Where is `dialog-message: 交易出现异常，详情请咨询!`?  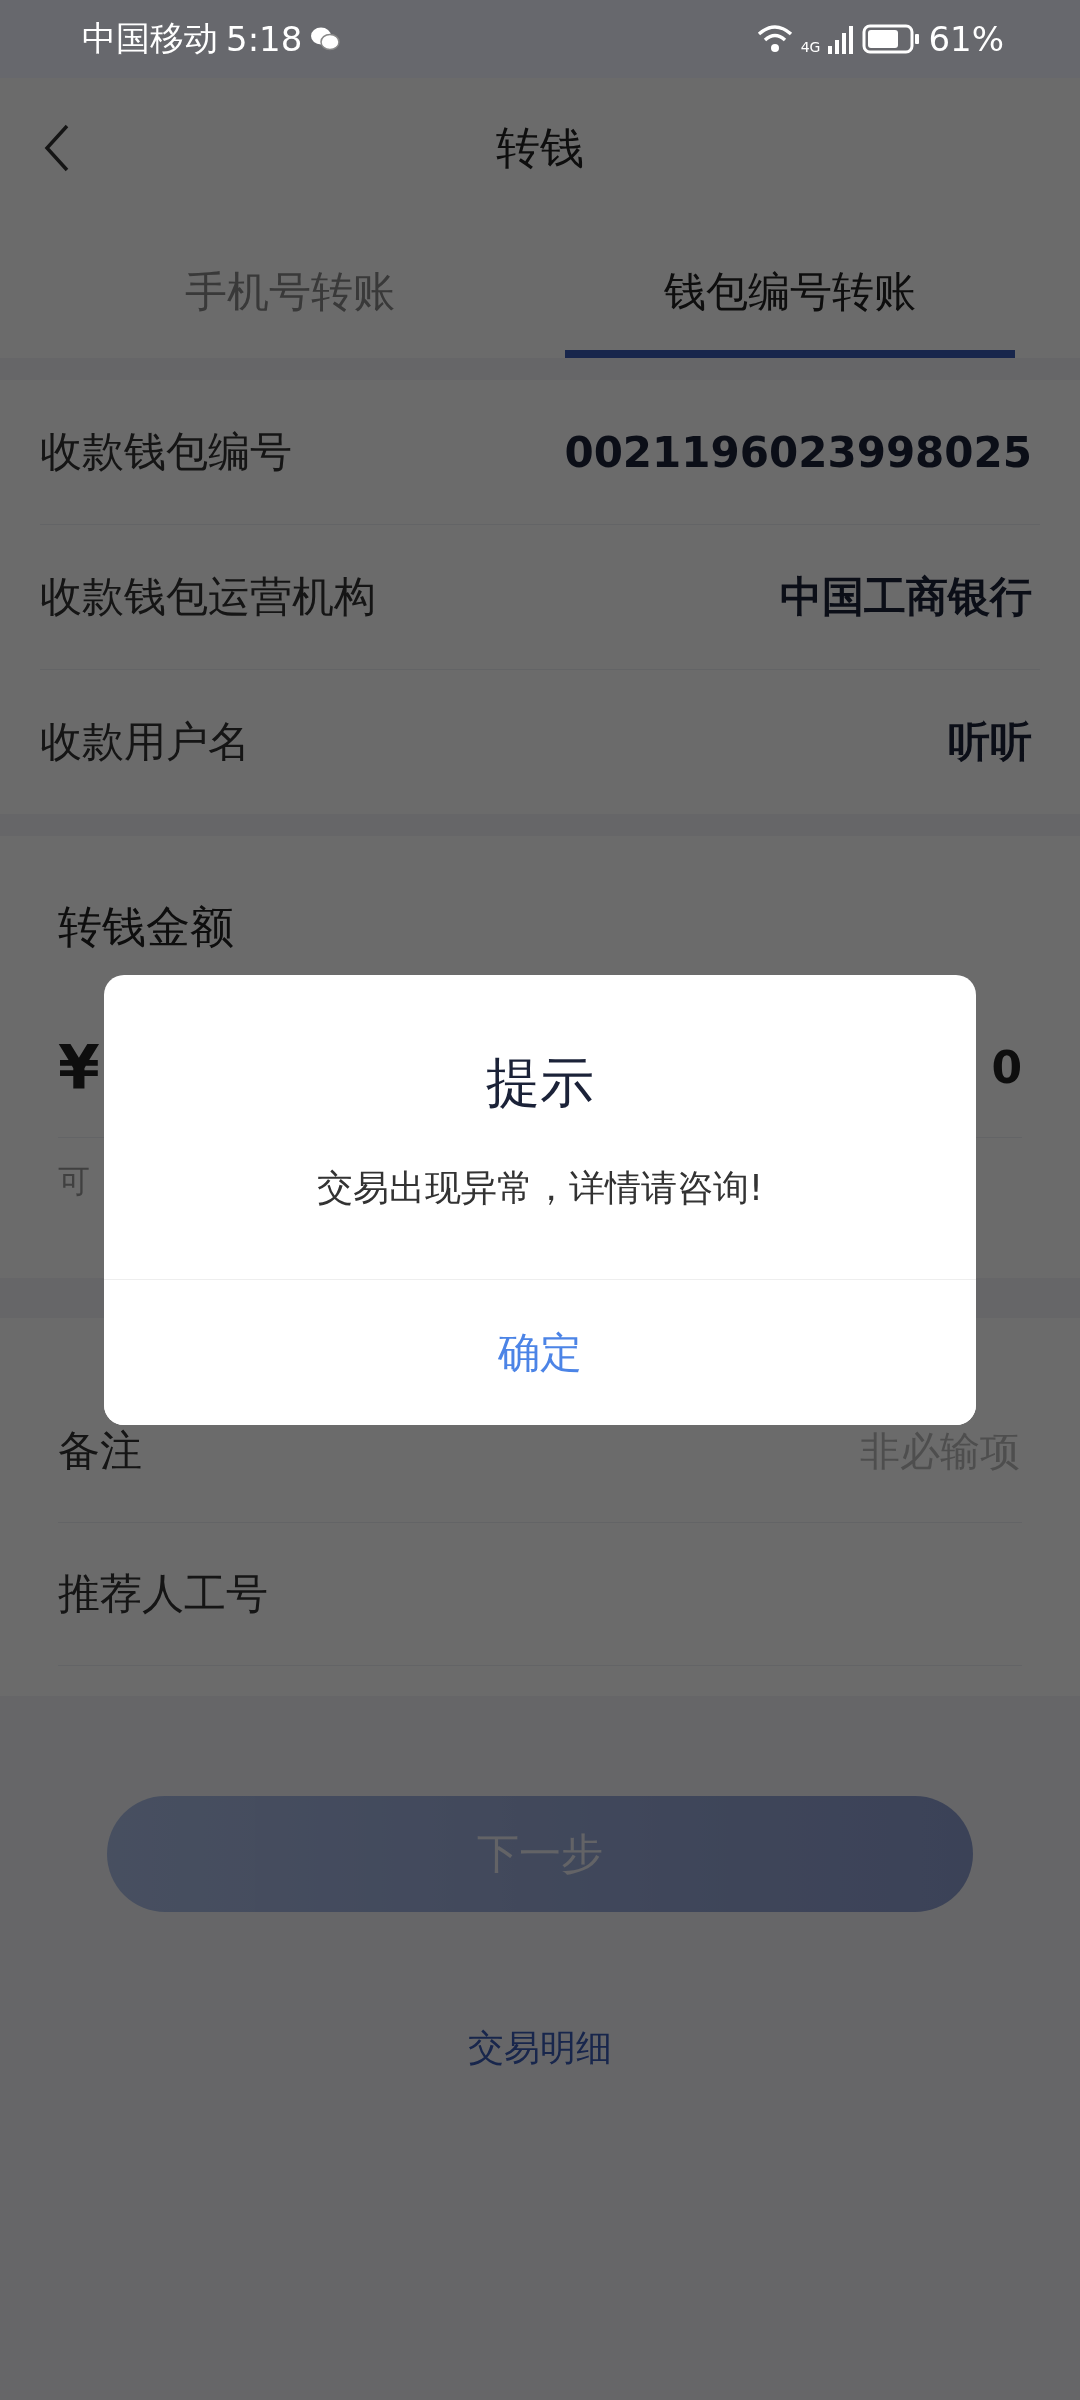
dialog-message: 交易出现异常，详情请咨询! is located at coordinates (540, 1188).